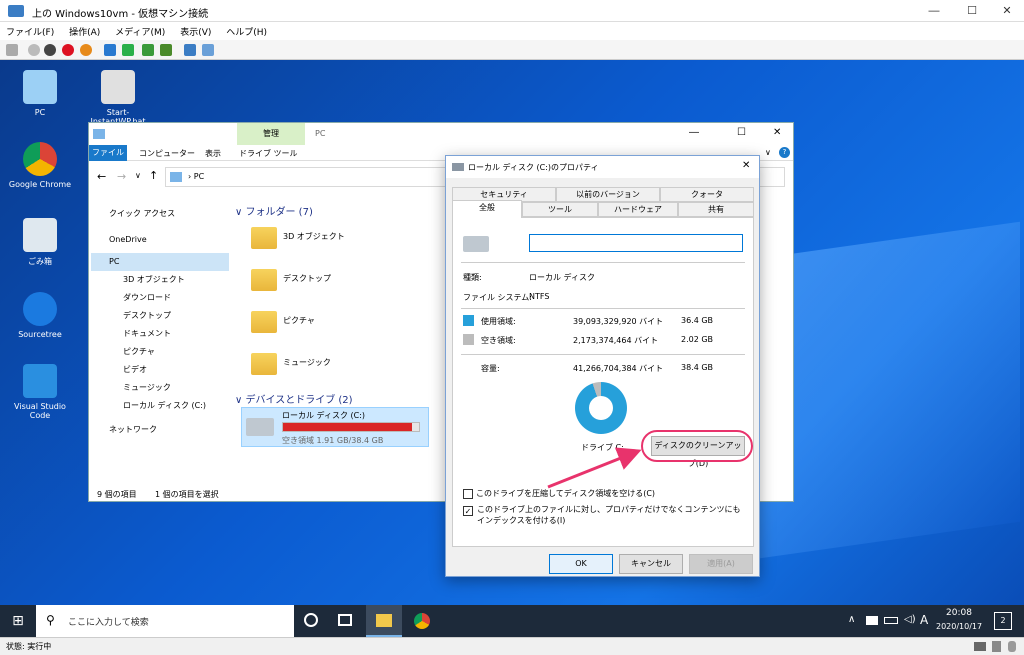  What do you see at coordinates (512, 11) in the screenshot?
I see `vm-title-bar: 上の Windows10vm - 仮想マシン接続 ― ☐ ✕` at bounding box center [512, 11].